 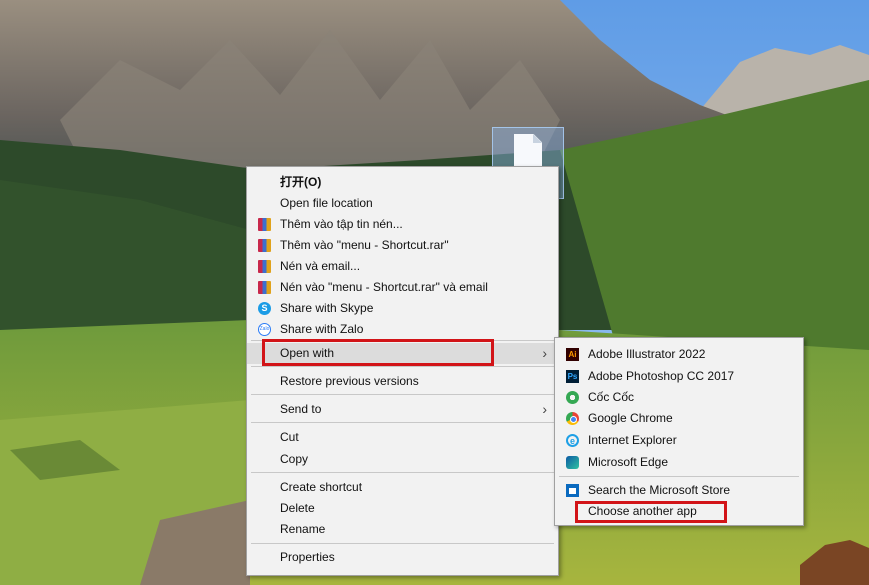 I want to click on app-item-label: Microsoft Edge, so click(x=628, y=462).